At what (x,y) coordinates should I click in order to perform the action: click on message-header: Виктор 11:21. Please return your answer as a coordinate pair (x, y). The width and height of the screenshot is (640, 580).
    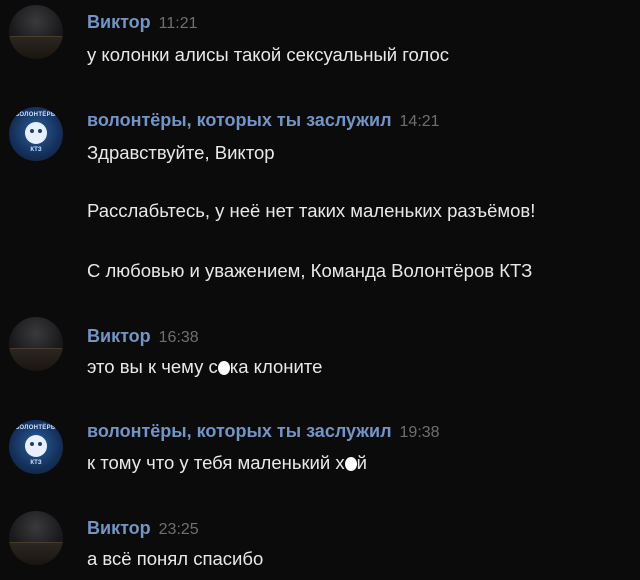
    Looking at the image, I should click on (142, 22).